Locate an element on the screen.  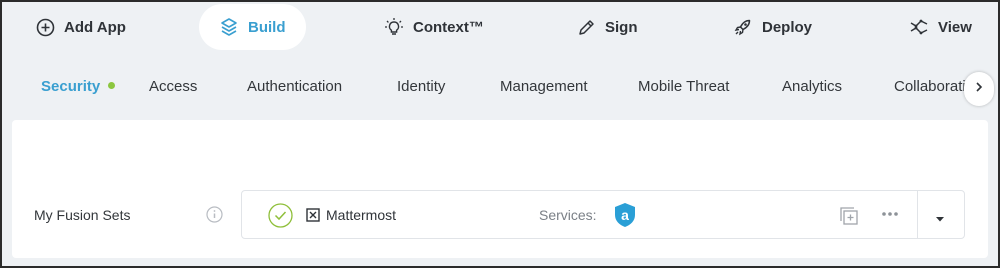
deploy-button: Deploy is located at coordinates (772, 27).